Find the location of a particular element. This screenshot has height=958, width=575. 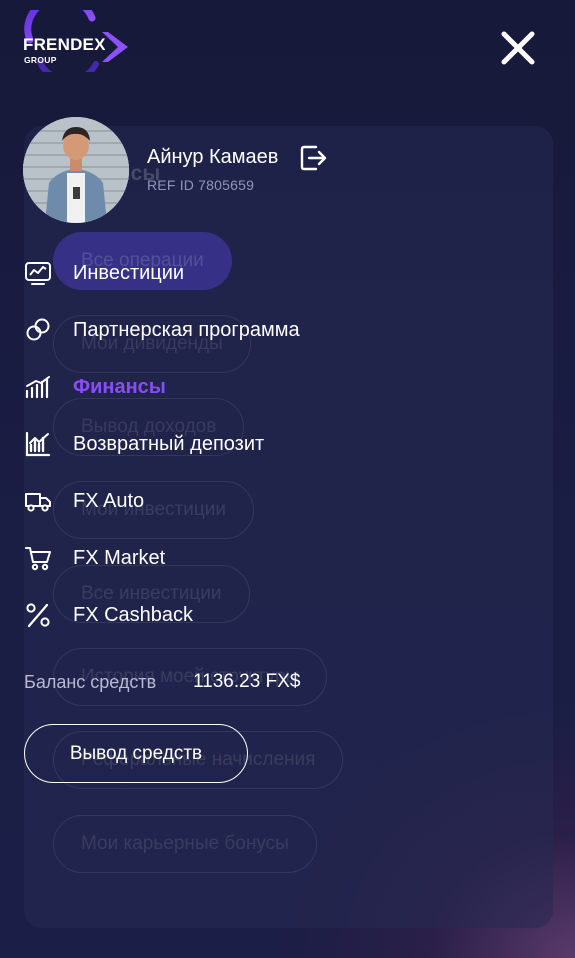

menu-item-label: Партнерская программа is located at coordinates (186, 329).